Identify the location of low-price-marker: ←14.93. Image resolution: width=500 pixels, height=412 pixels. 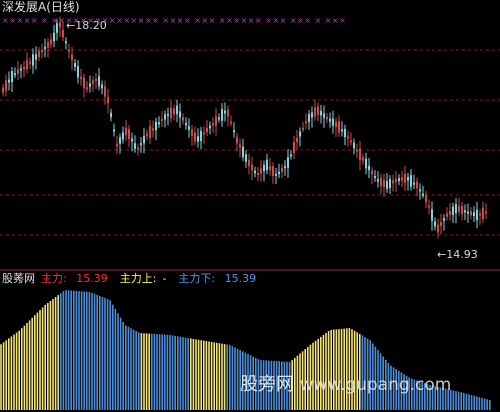
(457, 254).